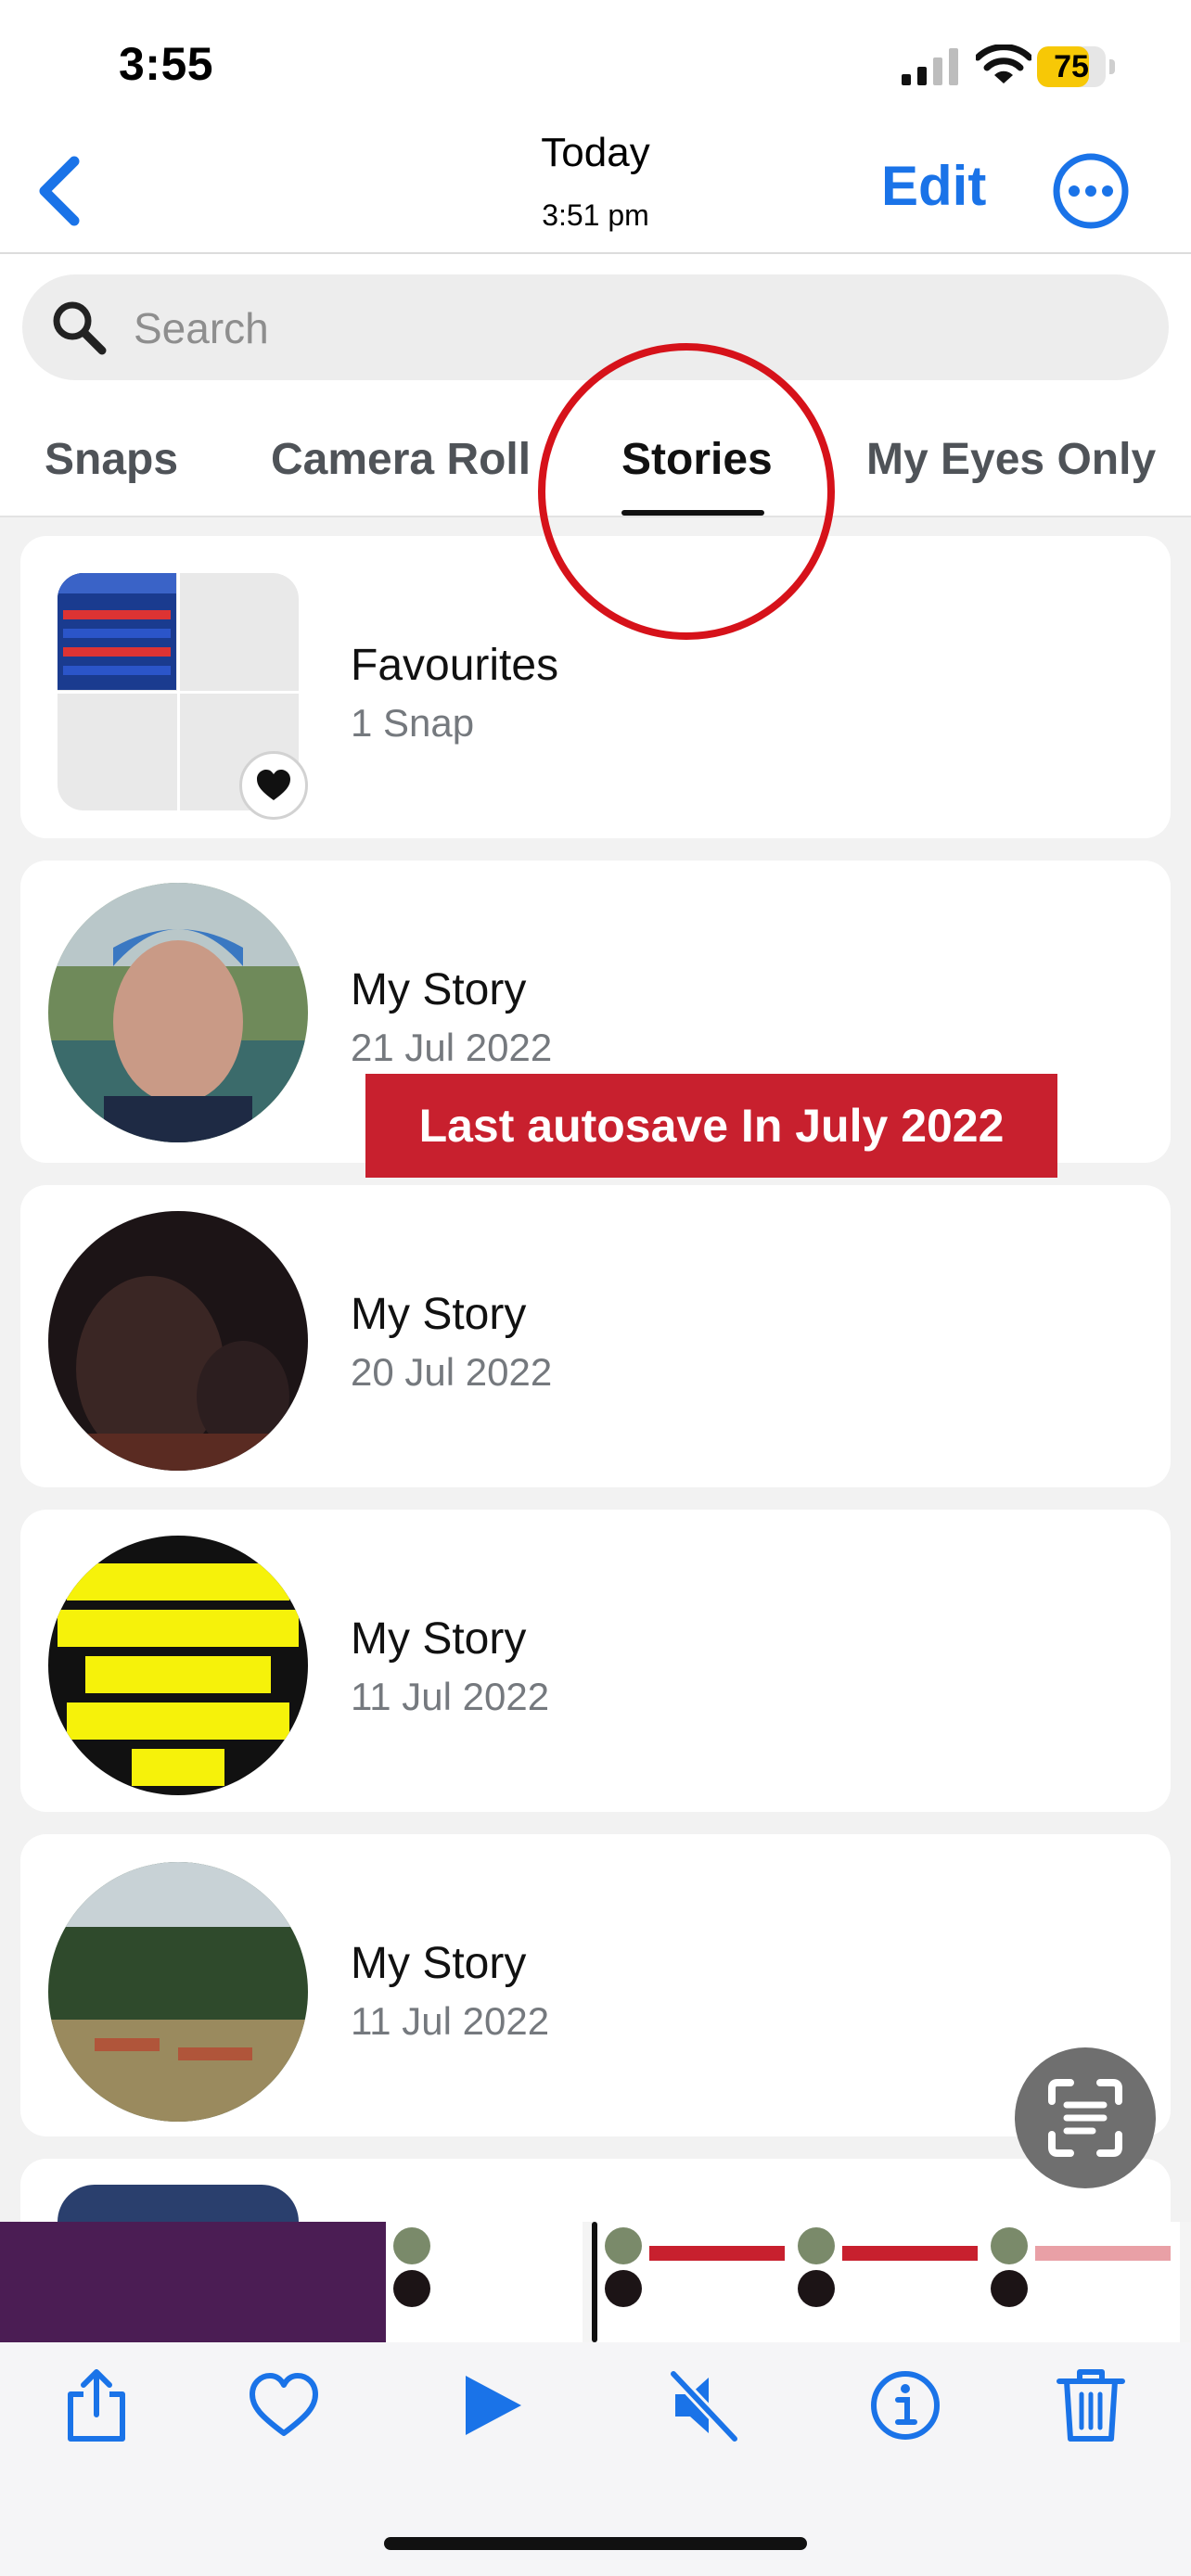 This screenshot has width=1191, height=2576. Describe the element at coordinates (1091, 2405) in the screenshot. I see `trash-icon` at that location.